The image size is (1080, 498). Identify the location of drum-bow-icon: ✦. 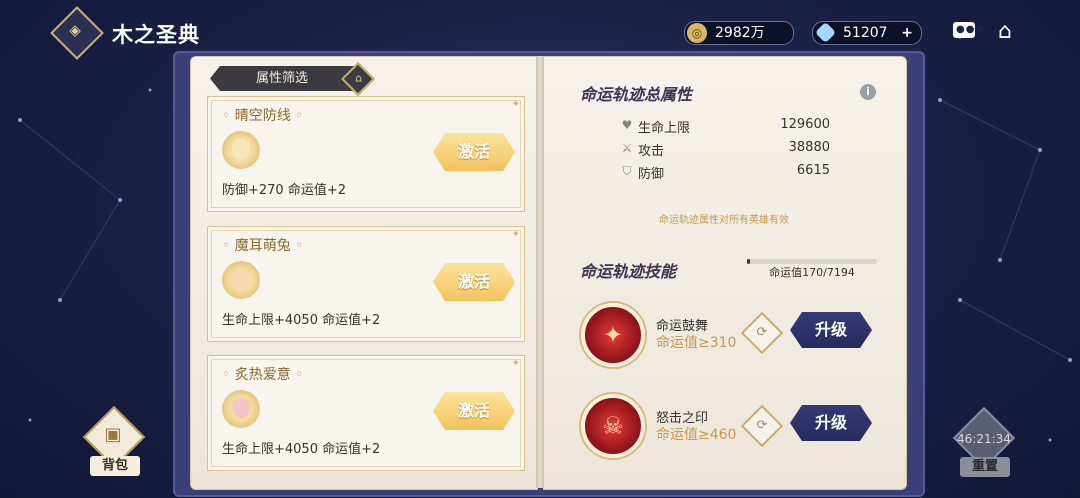
(613, 335).